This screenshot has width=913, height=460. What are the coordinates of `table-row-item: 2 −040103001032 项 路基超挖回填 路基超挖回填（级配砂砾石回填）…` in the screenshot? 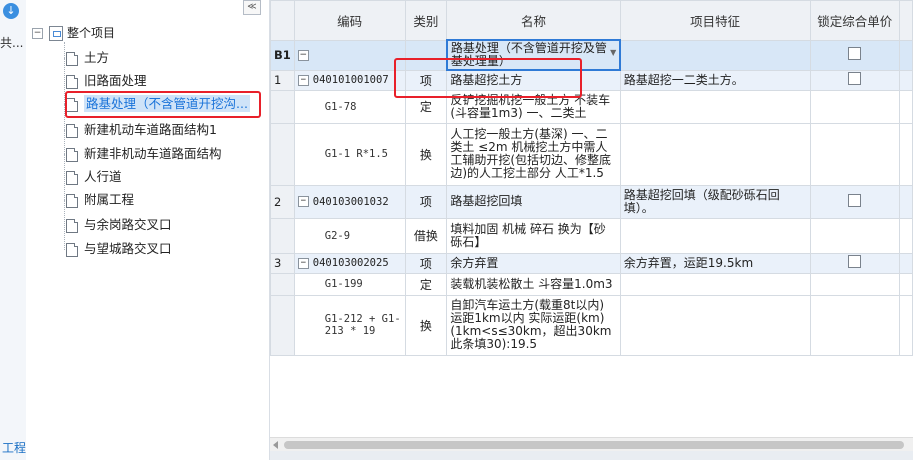 It's located at (591, 201).